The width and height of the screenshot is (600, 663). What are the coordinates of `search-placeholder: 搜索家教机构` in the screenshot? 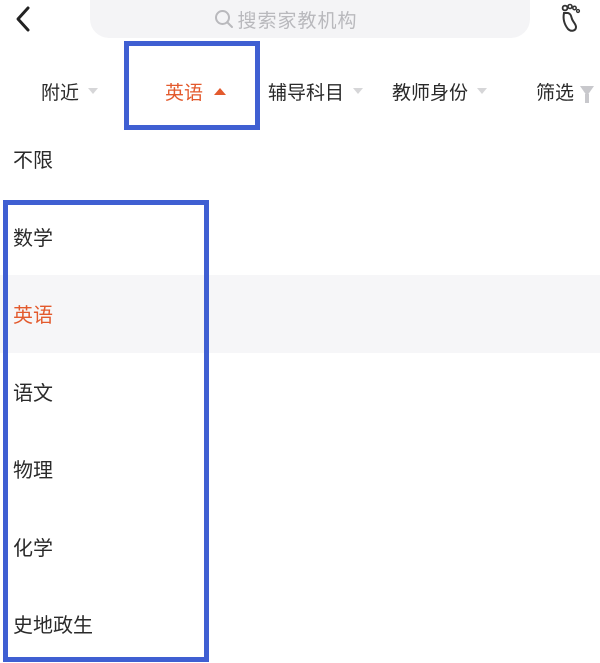 It's located at (297, 20).